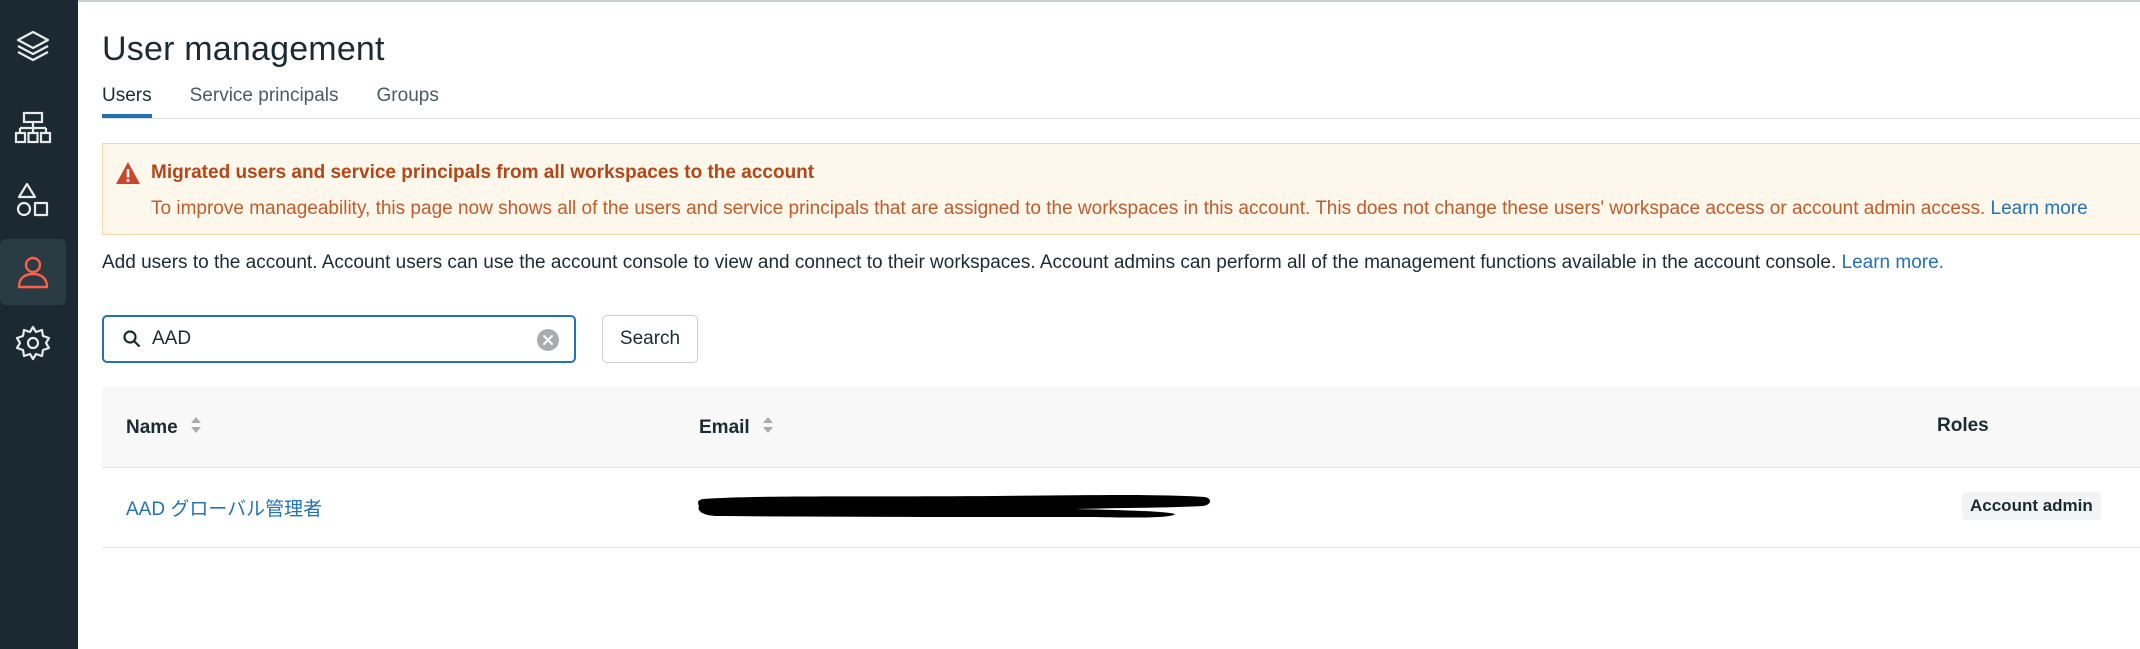 The width and height of the screenshot is (2140, 649). What do you see at coordinates (408, 101) in the screenshot?
I see `tab-groups: Groups` at bounding box center [408, 101].